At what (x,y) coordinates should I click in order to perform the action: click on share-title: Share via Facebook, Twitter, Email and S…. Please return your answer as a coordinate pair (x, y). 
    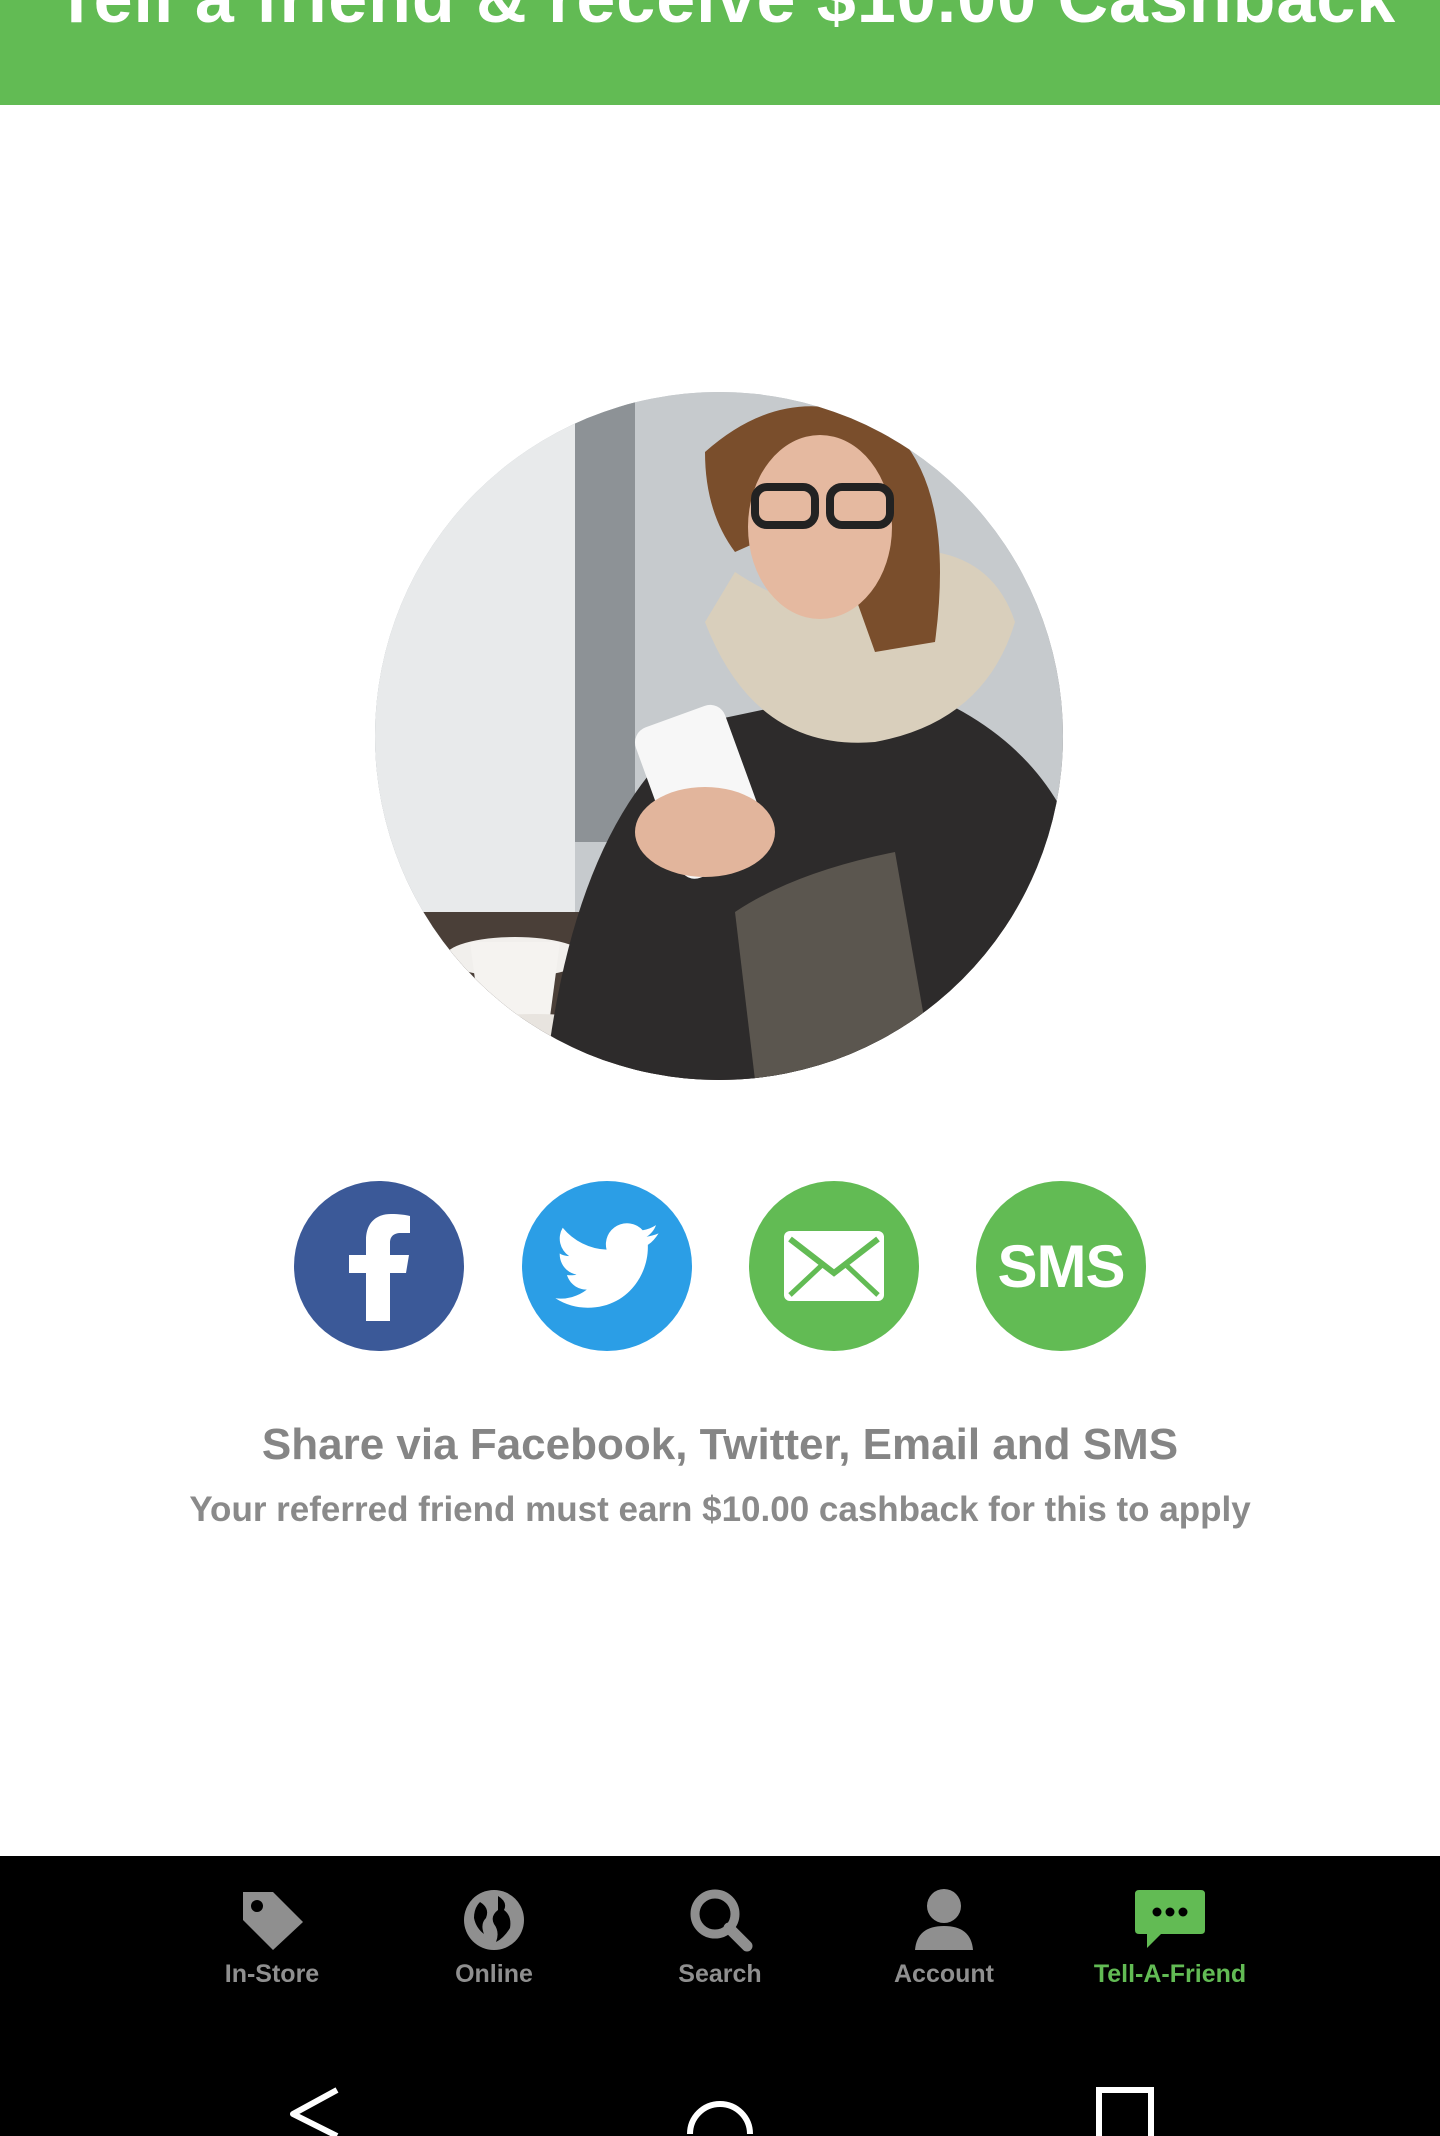
    Looking at the image, I should click on (720, 1444).